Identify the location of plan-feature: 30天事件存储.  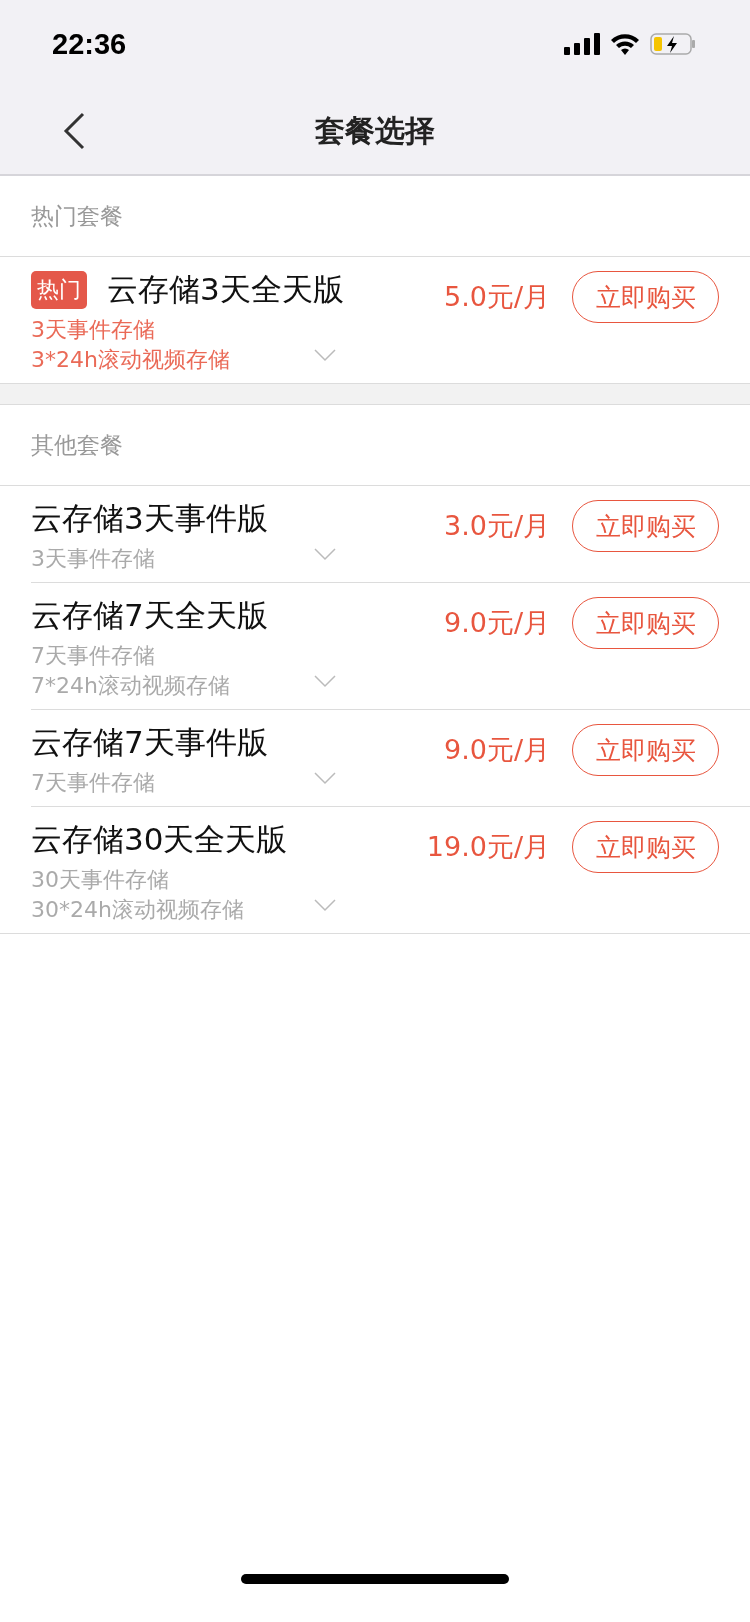
(100, 880).